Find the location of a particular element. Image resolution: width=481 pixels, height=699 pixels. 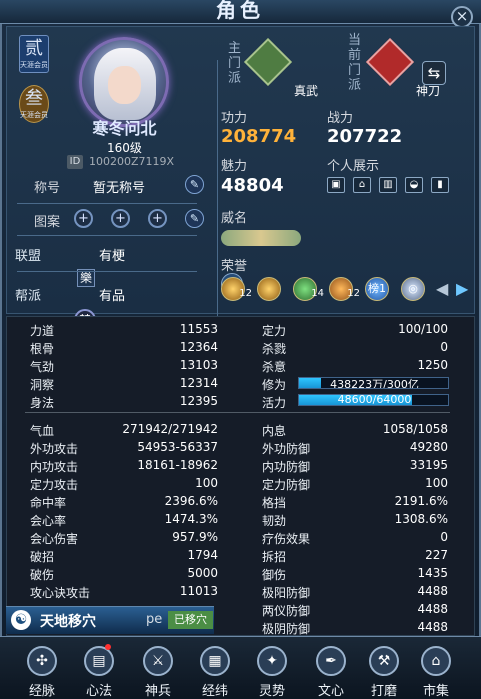

edit-icon: ✎ is located at coordinates (194, 184).